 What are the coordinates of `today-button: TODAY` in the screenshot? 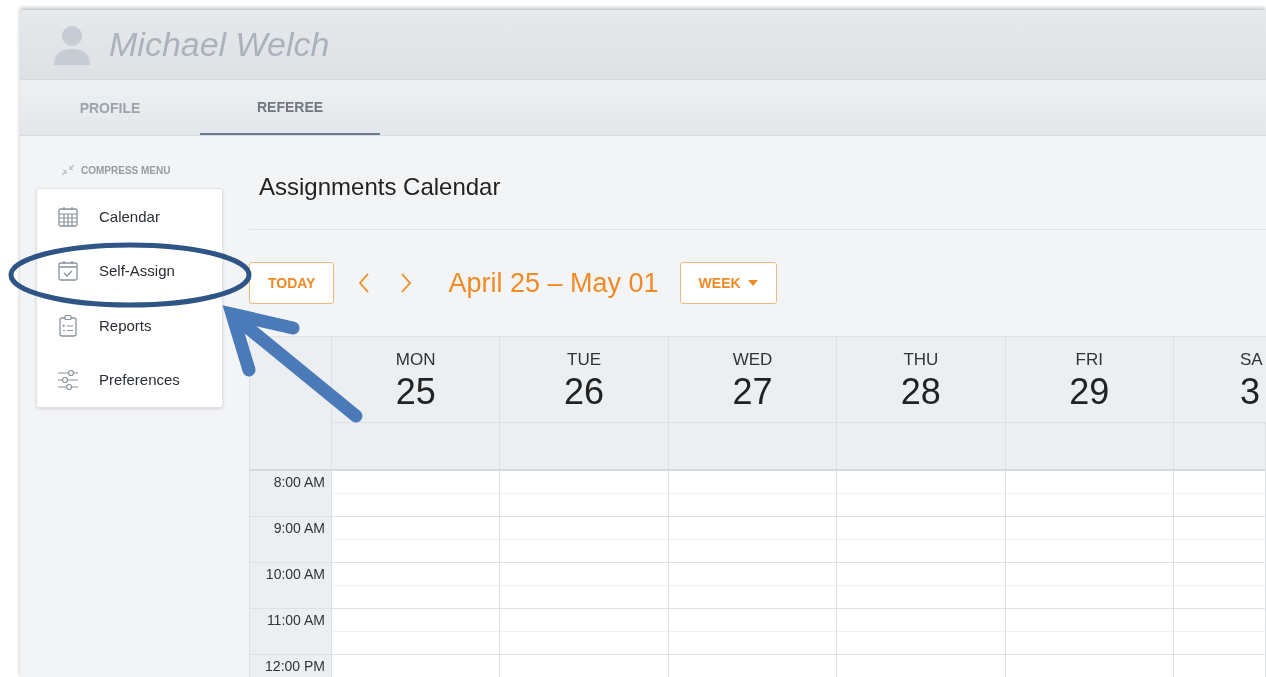 It's located at (292, 283).